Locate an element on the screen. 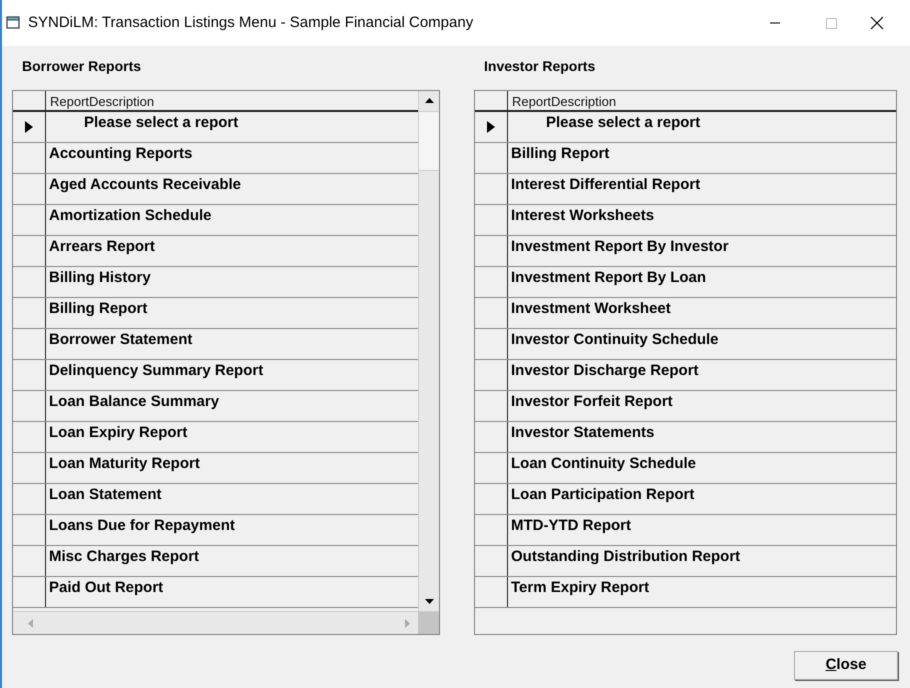  grid-cell: Misc Charges Report is located at coordinates (123, 561).